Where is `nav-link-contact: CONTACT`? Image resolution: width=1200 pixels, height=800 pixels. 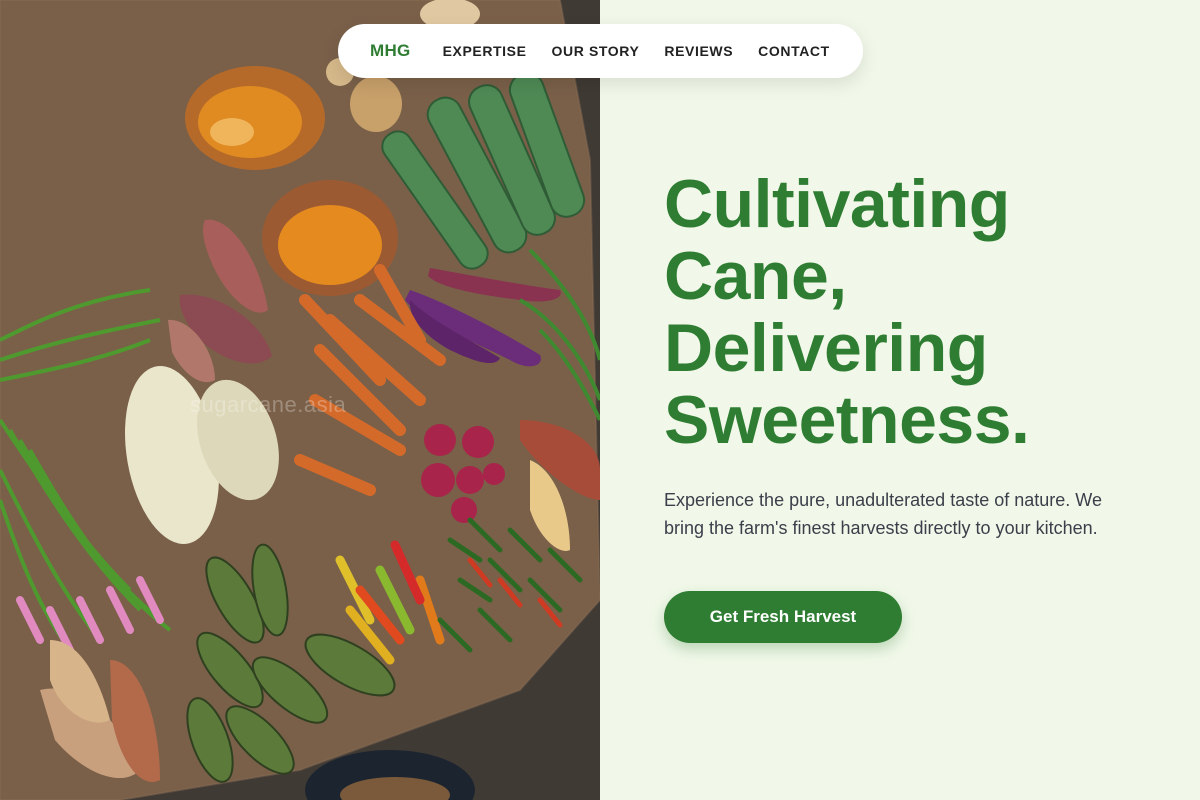
nav-link-contact: CONTACT is located at coordinates (794, 51).